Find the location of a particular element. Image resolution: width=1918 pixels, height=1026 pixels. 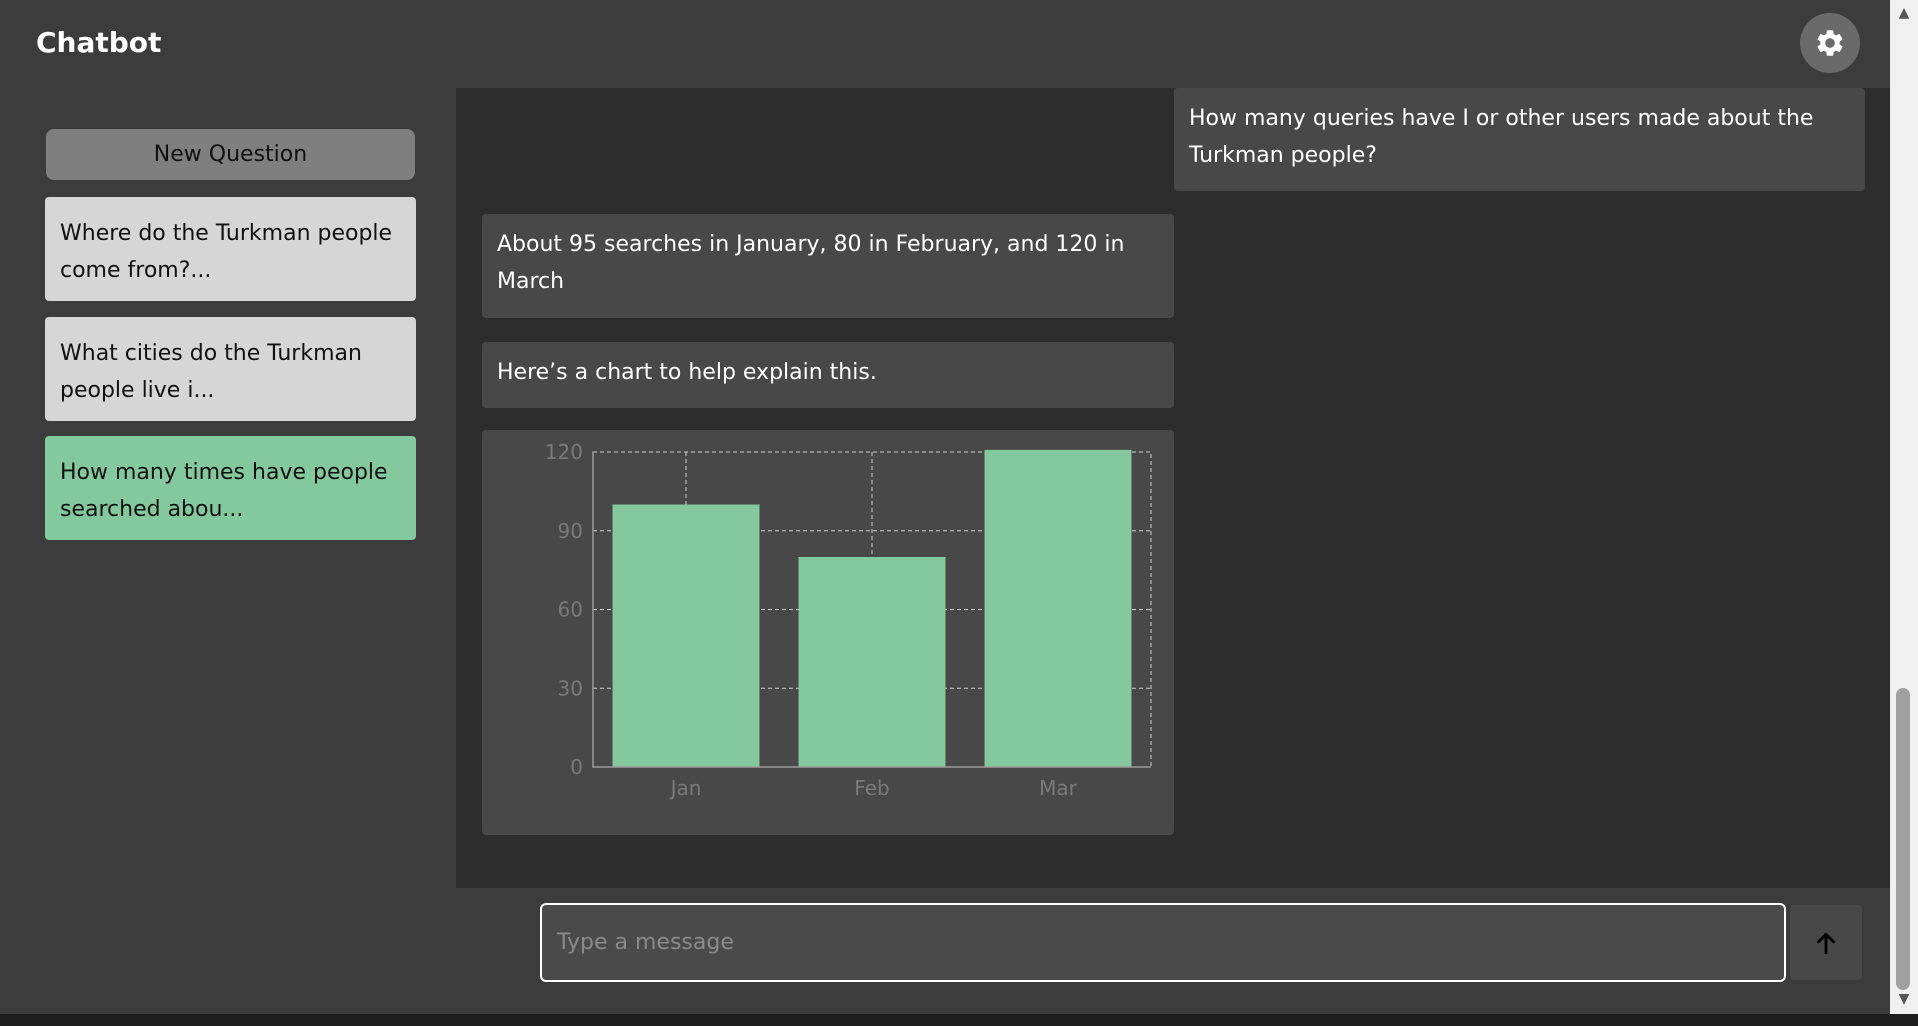

gear-icon is located at coordinates (1830, 43).